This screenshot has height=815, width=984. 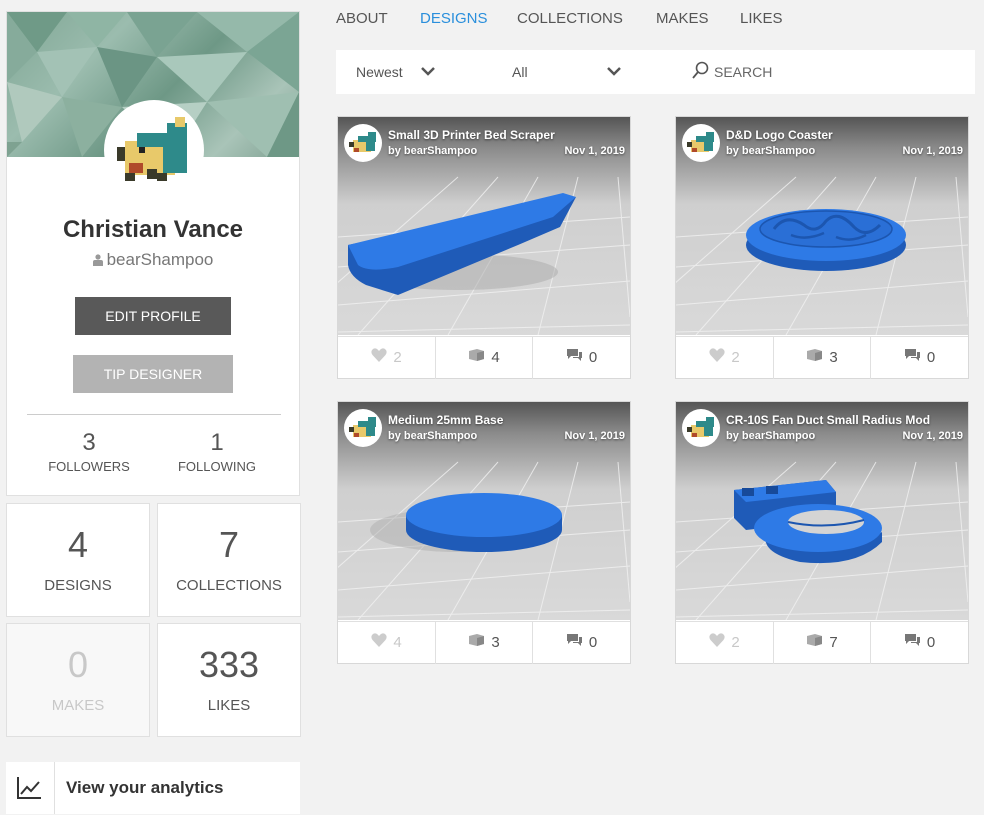 What do you see at coordinates (89, 466) in the screenshot?
I see `followers-label: FOLLOWERS` at bounding box center [89, 466].